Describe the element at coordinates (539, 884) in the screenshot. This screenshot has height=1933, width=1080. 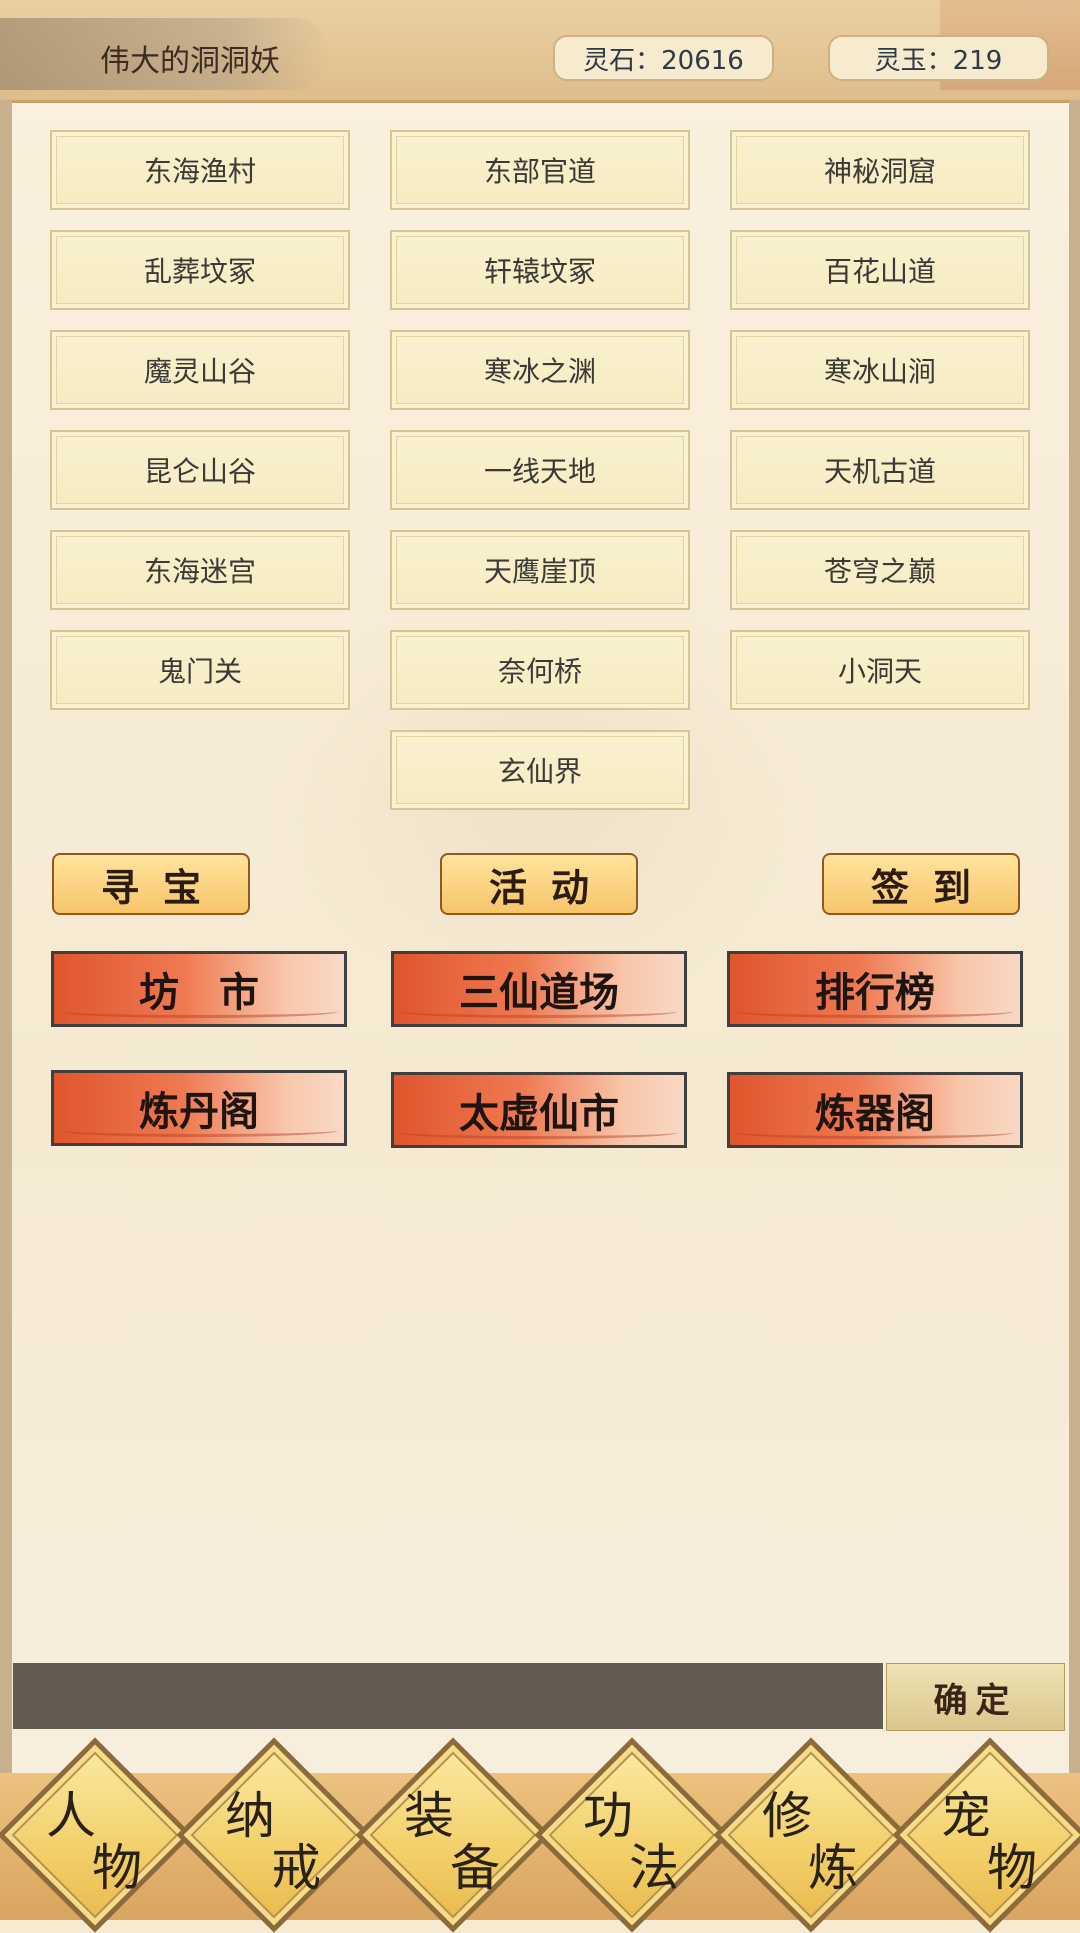
I see `activity-button: 活动` at that location.